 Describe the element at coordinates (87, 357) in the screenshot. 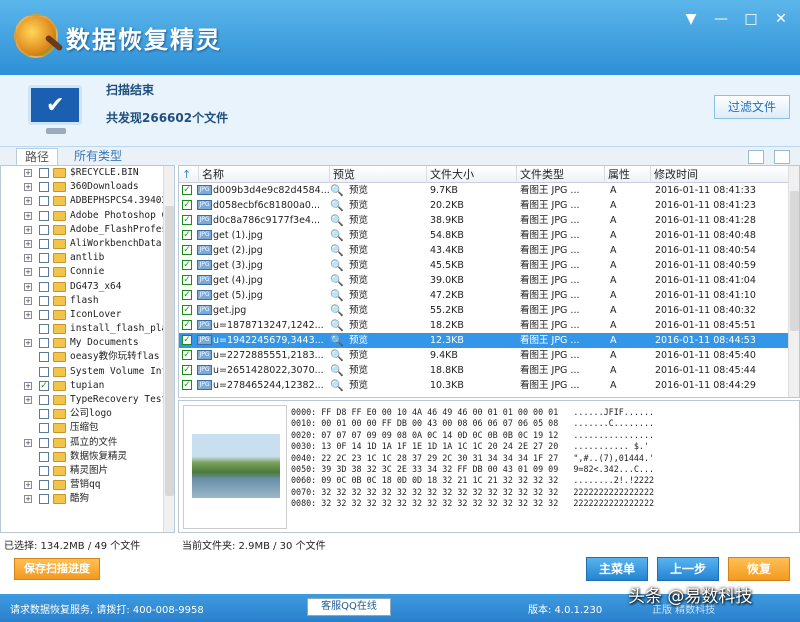

I see `tree-item: oeasy教你玩转flas` at that location.